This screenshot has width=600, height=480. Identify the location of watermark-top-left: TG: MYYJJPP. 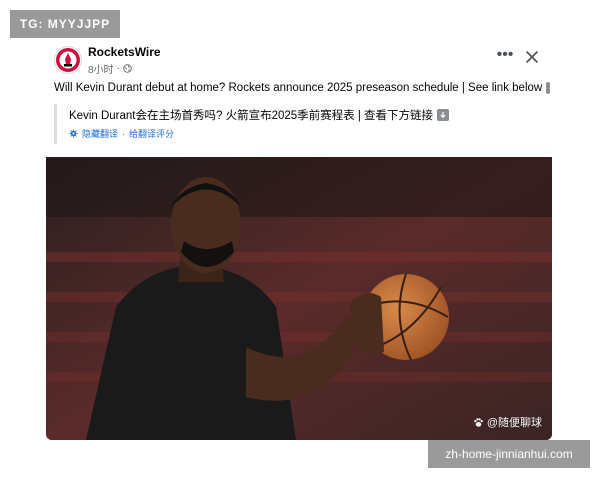
(65, 24).